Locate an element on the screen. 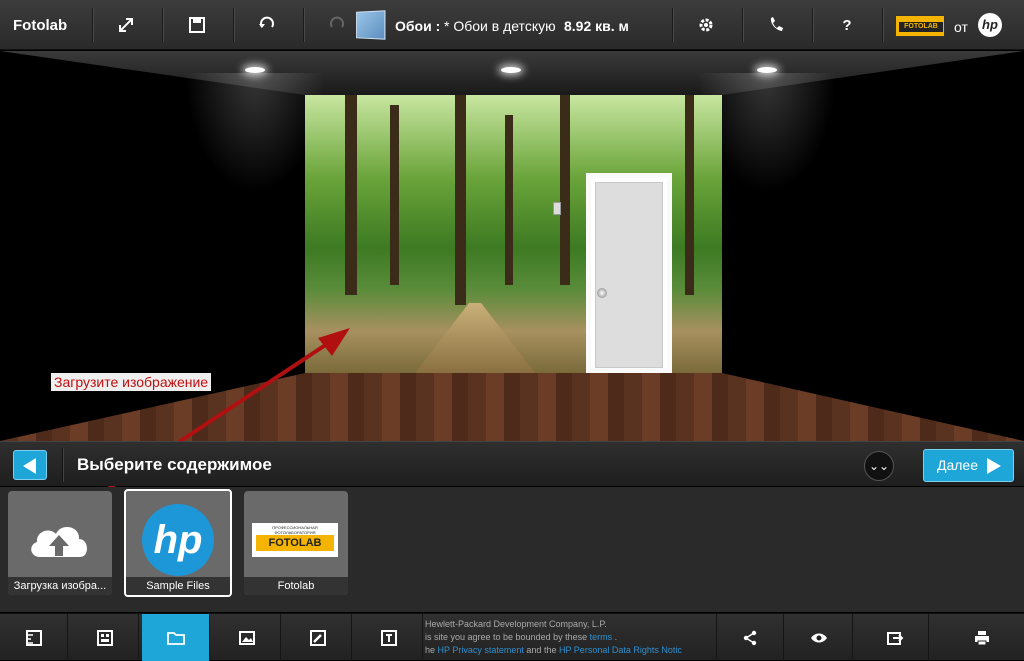 The width and height of the screenshot is (1024, 661). tile-caption: Fotolab is located at coordinates (296, 586).